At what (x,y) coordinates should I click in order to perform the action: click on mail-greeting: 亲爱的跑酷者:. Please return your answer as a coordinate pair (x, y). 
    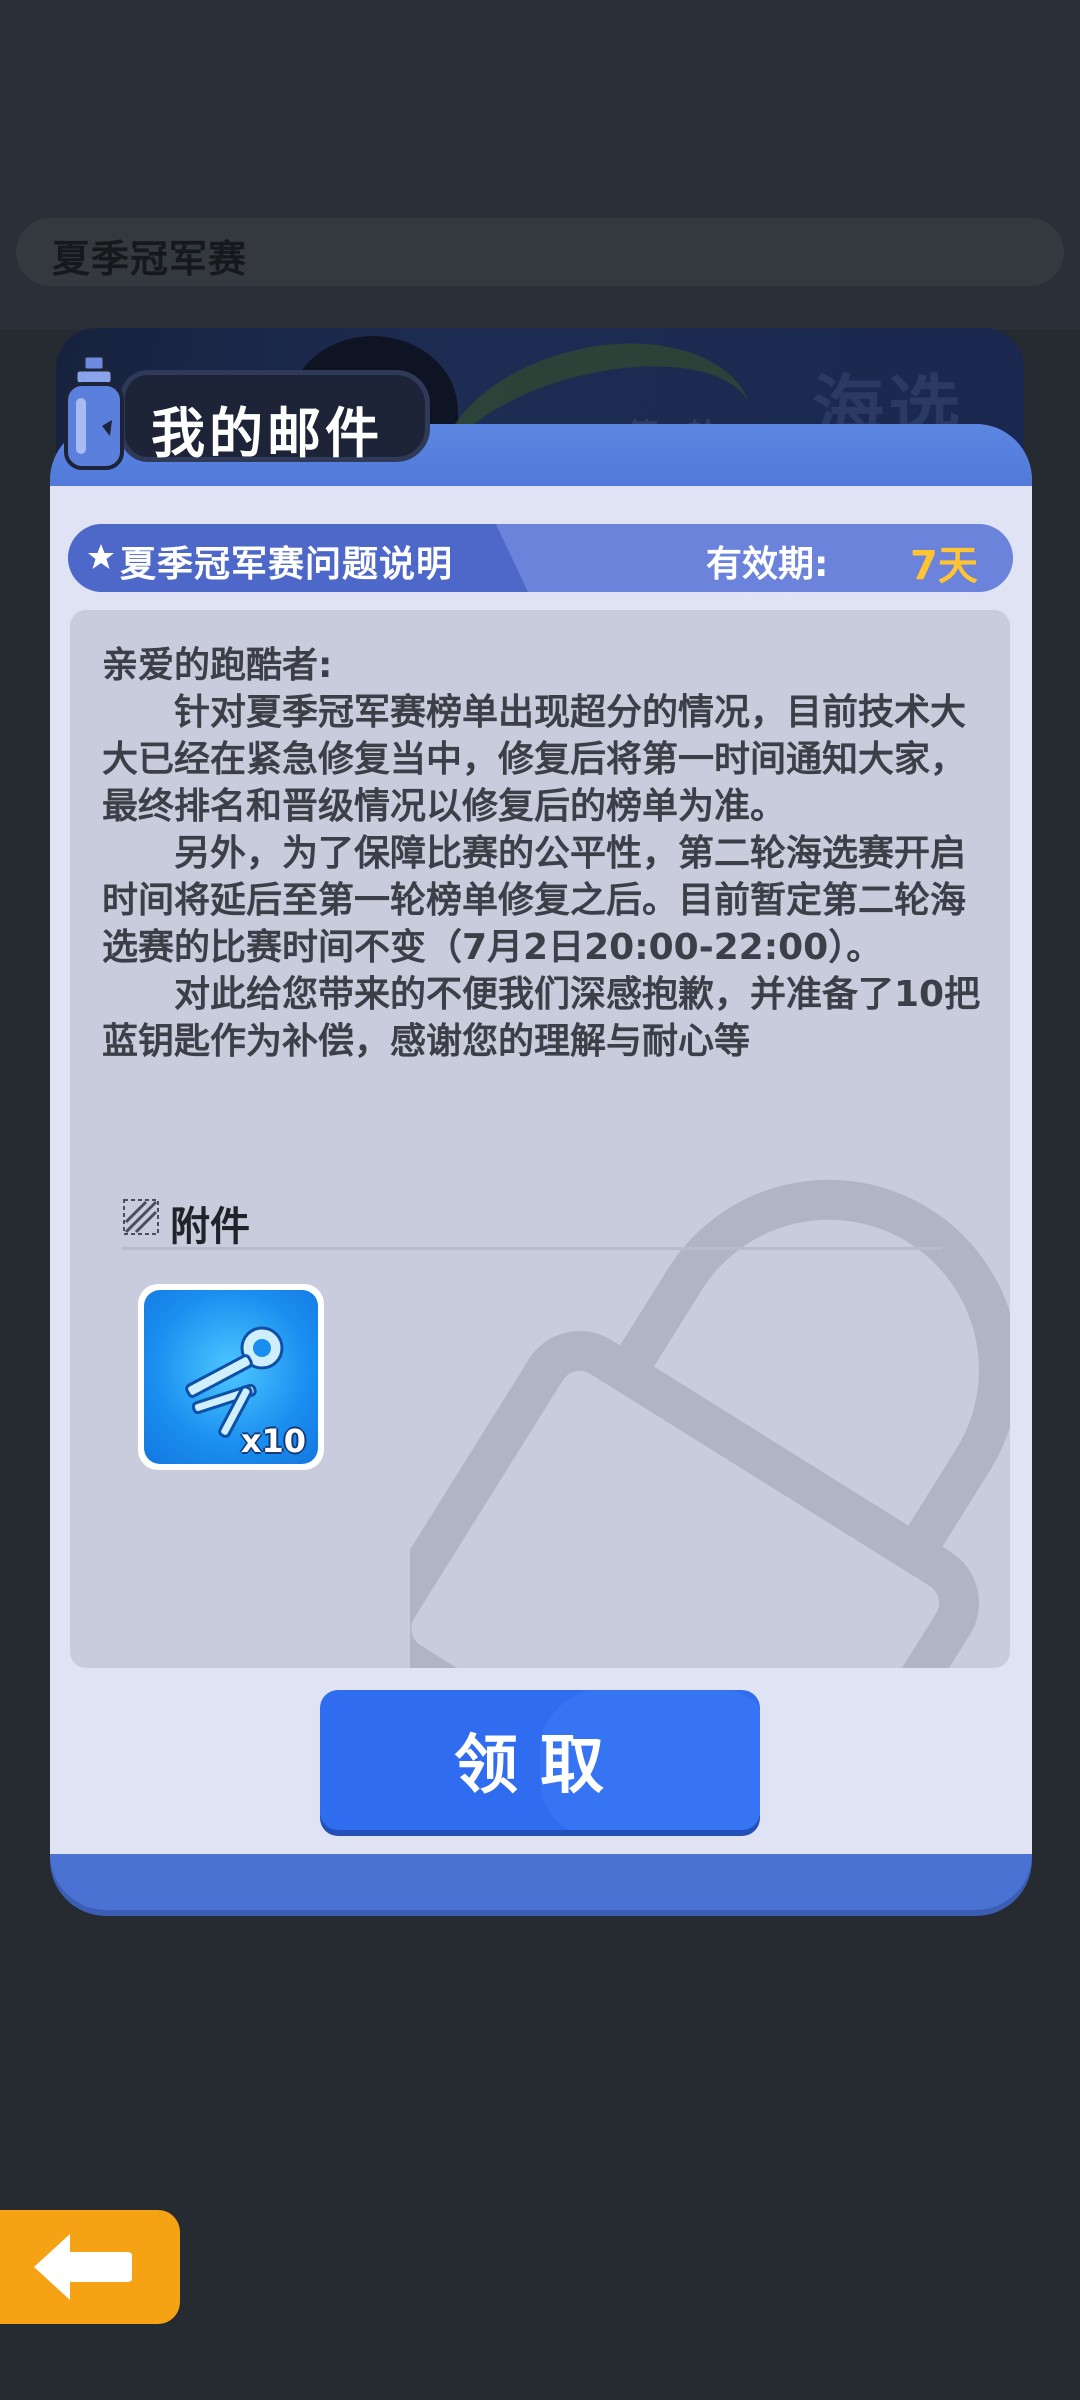
    Looking at the image, I should click on (217, 665).